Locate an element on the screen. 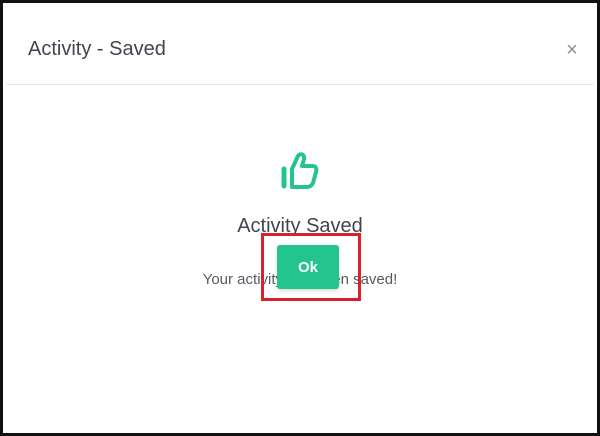  modal-title: Activity - Saved is located at coordinates (97, 49).